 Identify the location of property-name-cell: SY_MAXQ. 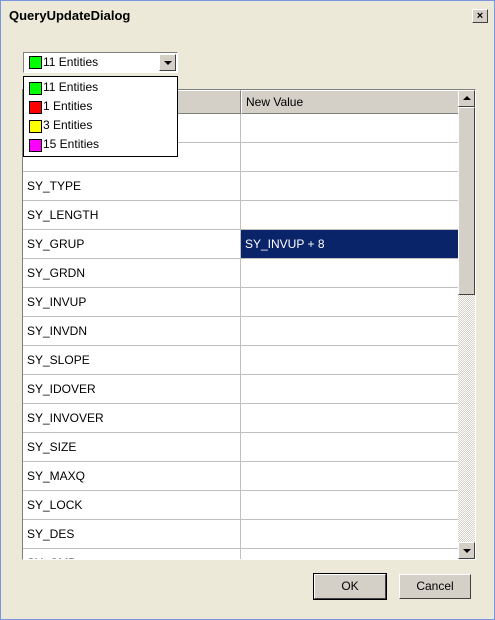
(132, 476).